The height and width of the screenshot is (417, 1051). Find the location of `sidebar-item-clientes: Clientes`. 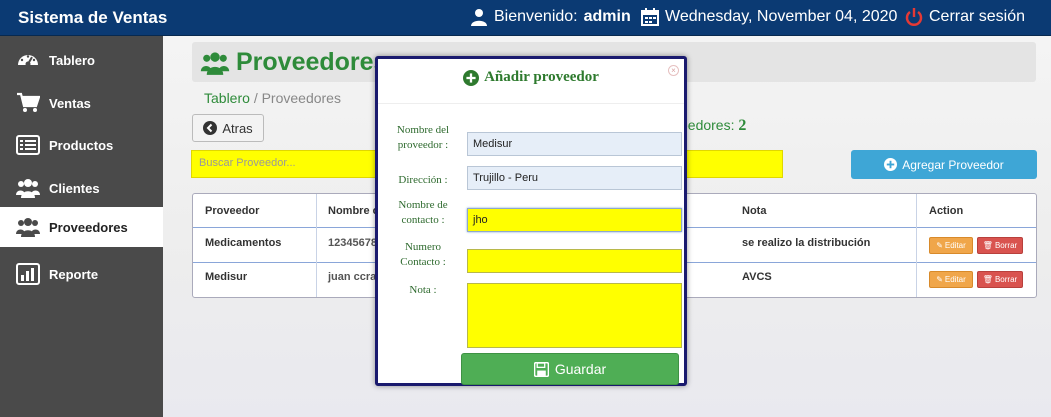

sidebar-item-clientes: Clientes is located at coordinates (81, 188).